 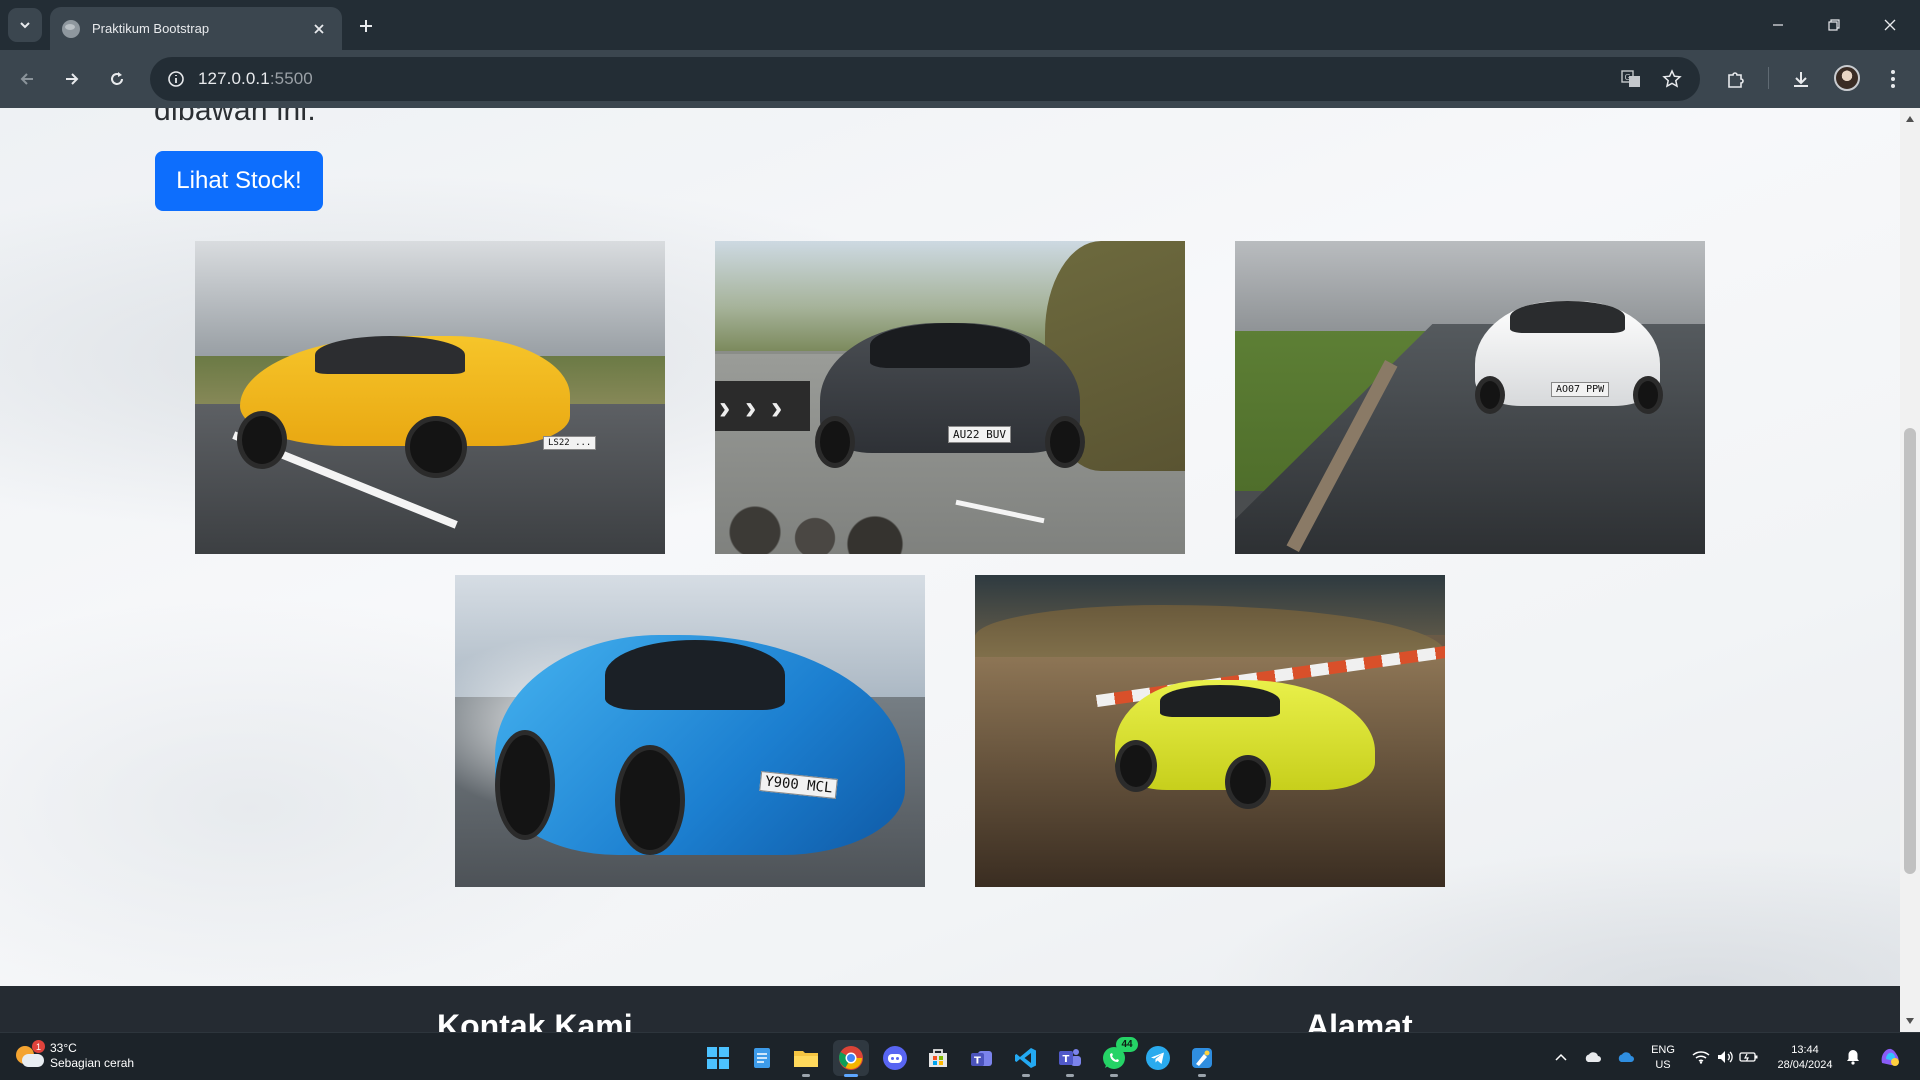 I want to click on tray-battery, so click(x=1749, y=1057).